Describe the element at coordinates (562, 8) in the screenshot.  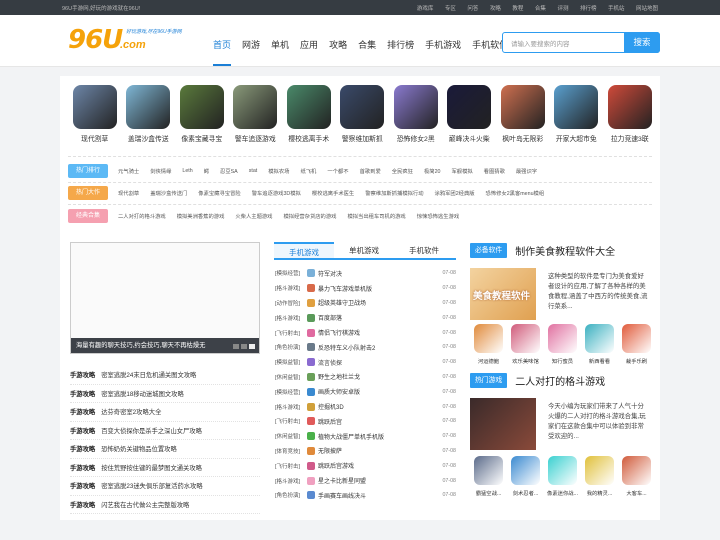
I see `top-link-reviews: 评测` at that location.